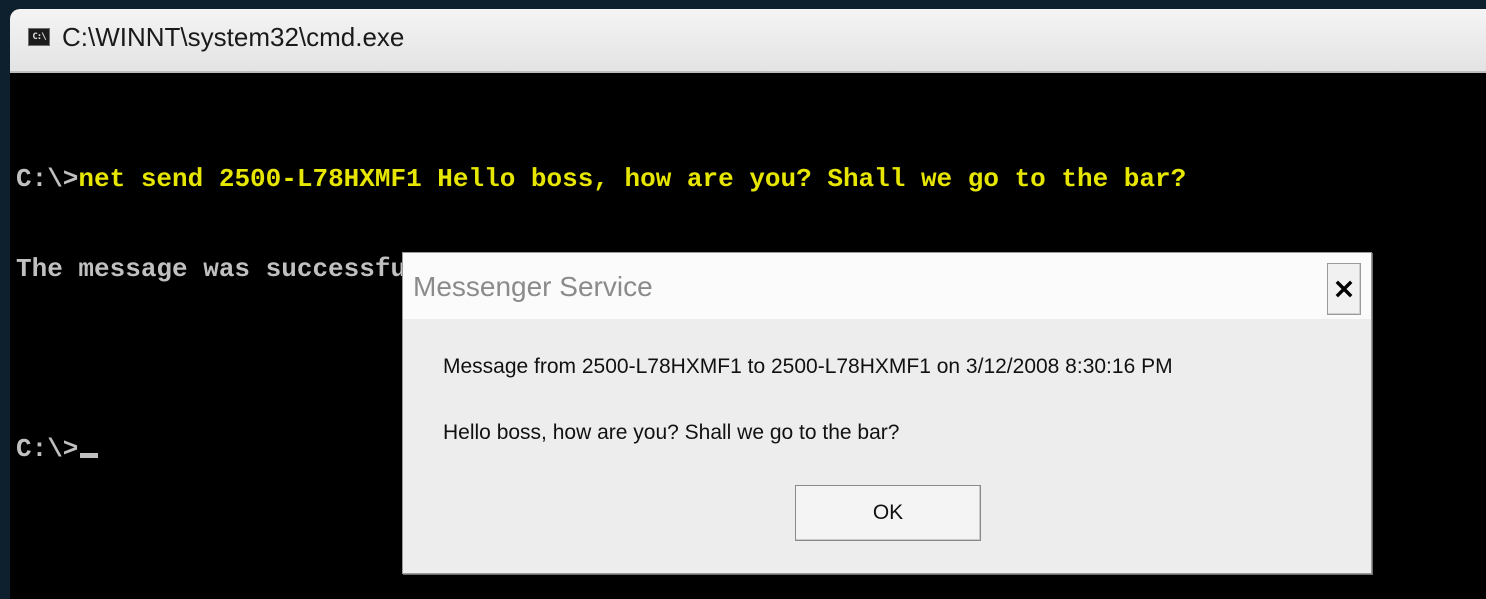 This screenshot has height=599, width=1486. Describe the element at coordinates (887, 286) in the screenshot. I see `dialog-titlebar: Messenger Service` at that location.